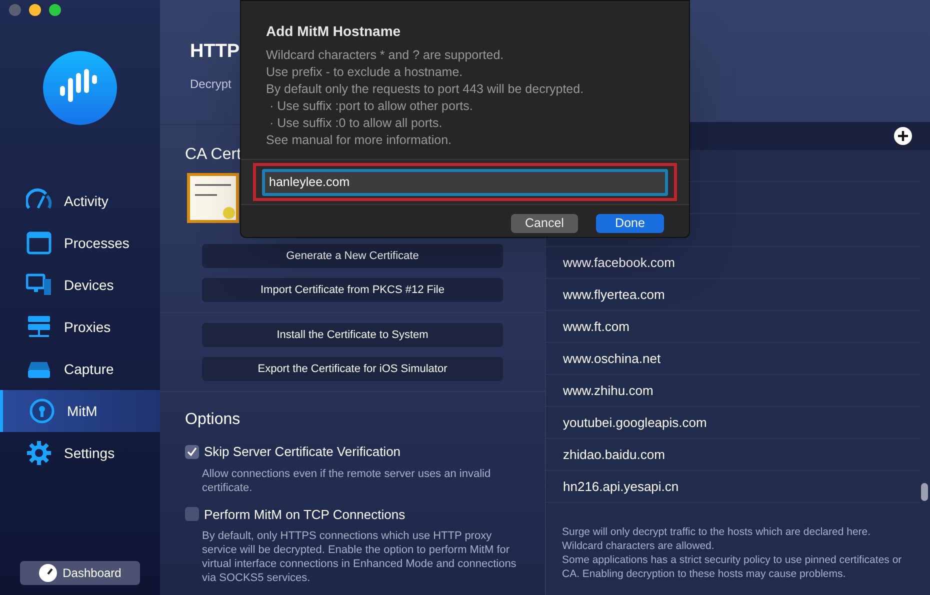 The width and height of the screenshot is (930, 595). I want to click on hostname-item: youtubei.googleapis.com, so click(635, 422).